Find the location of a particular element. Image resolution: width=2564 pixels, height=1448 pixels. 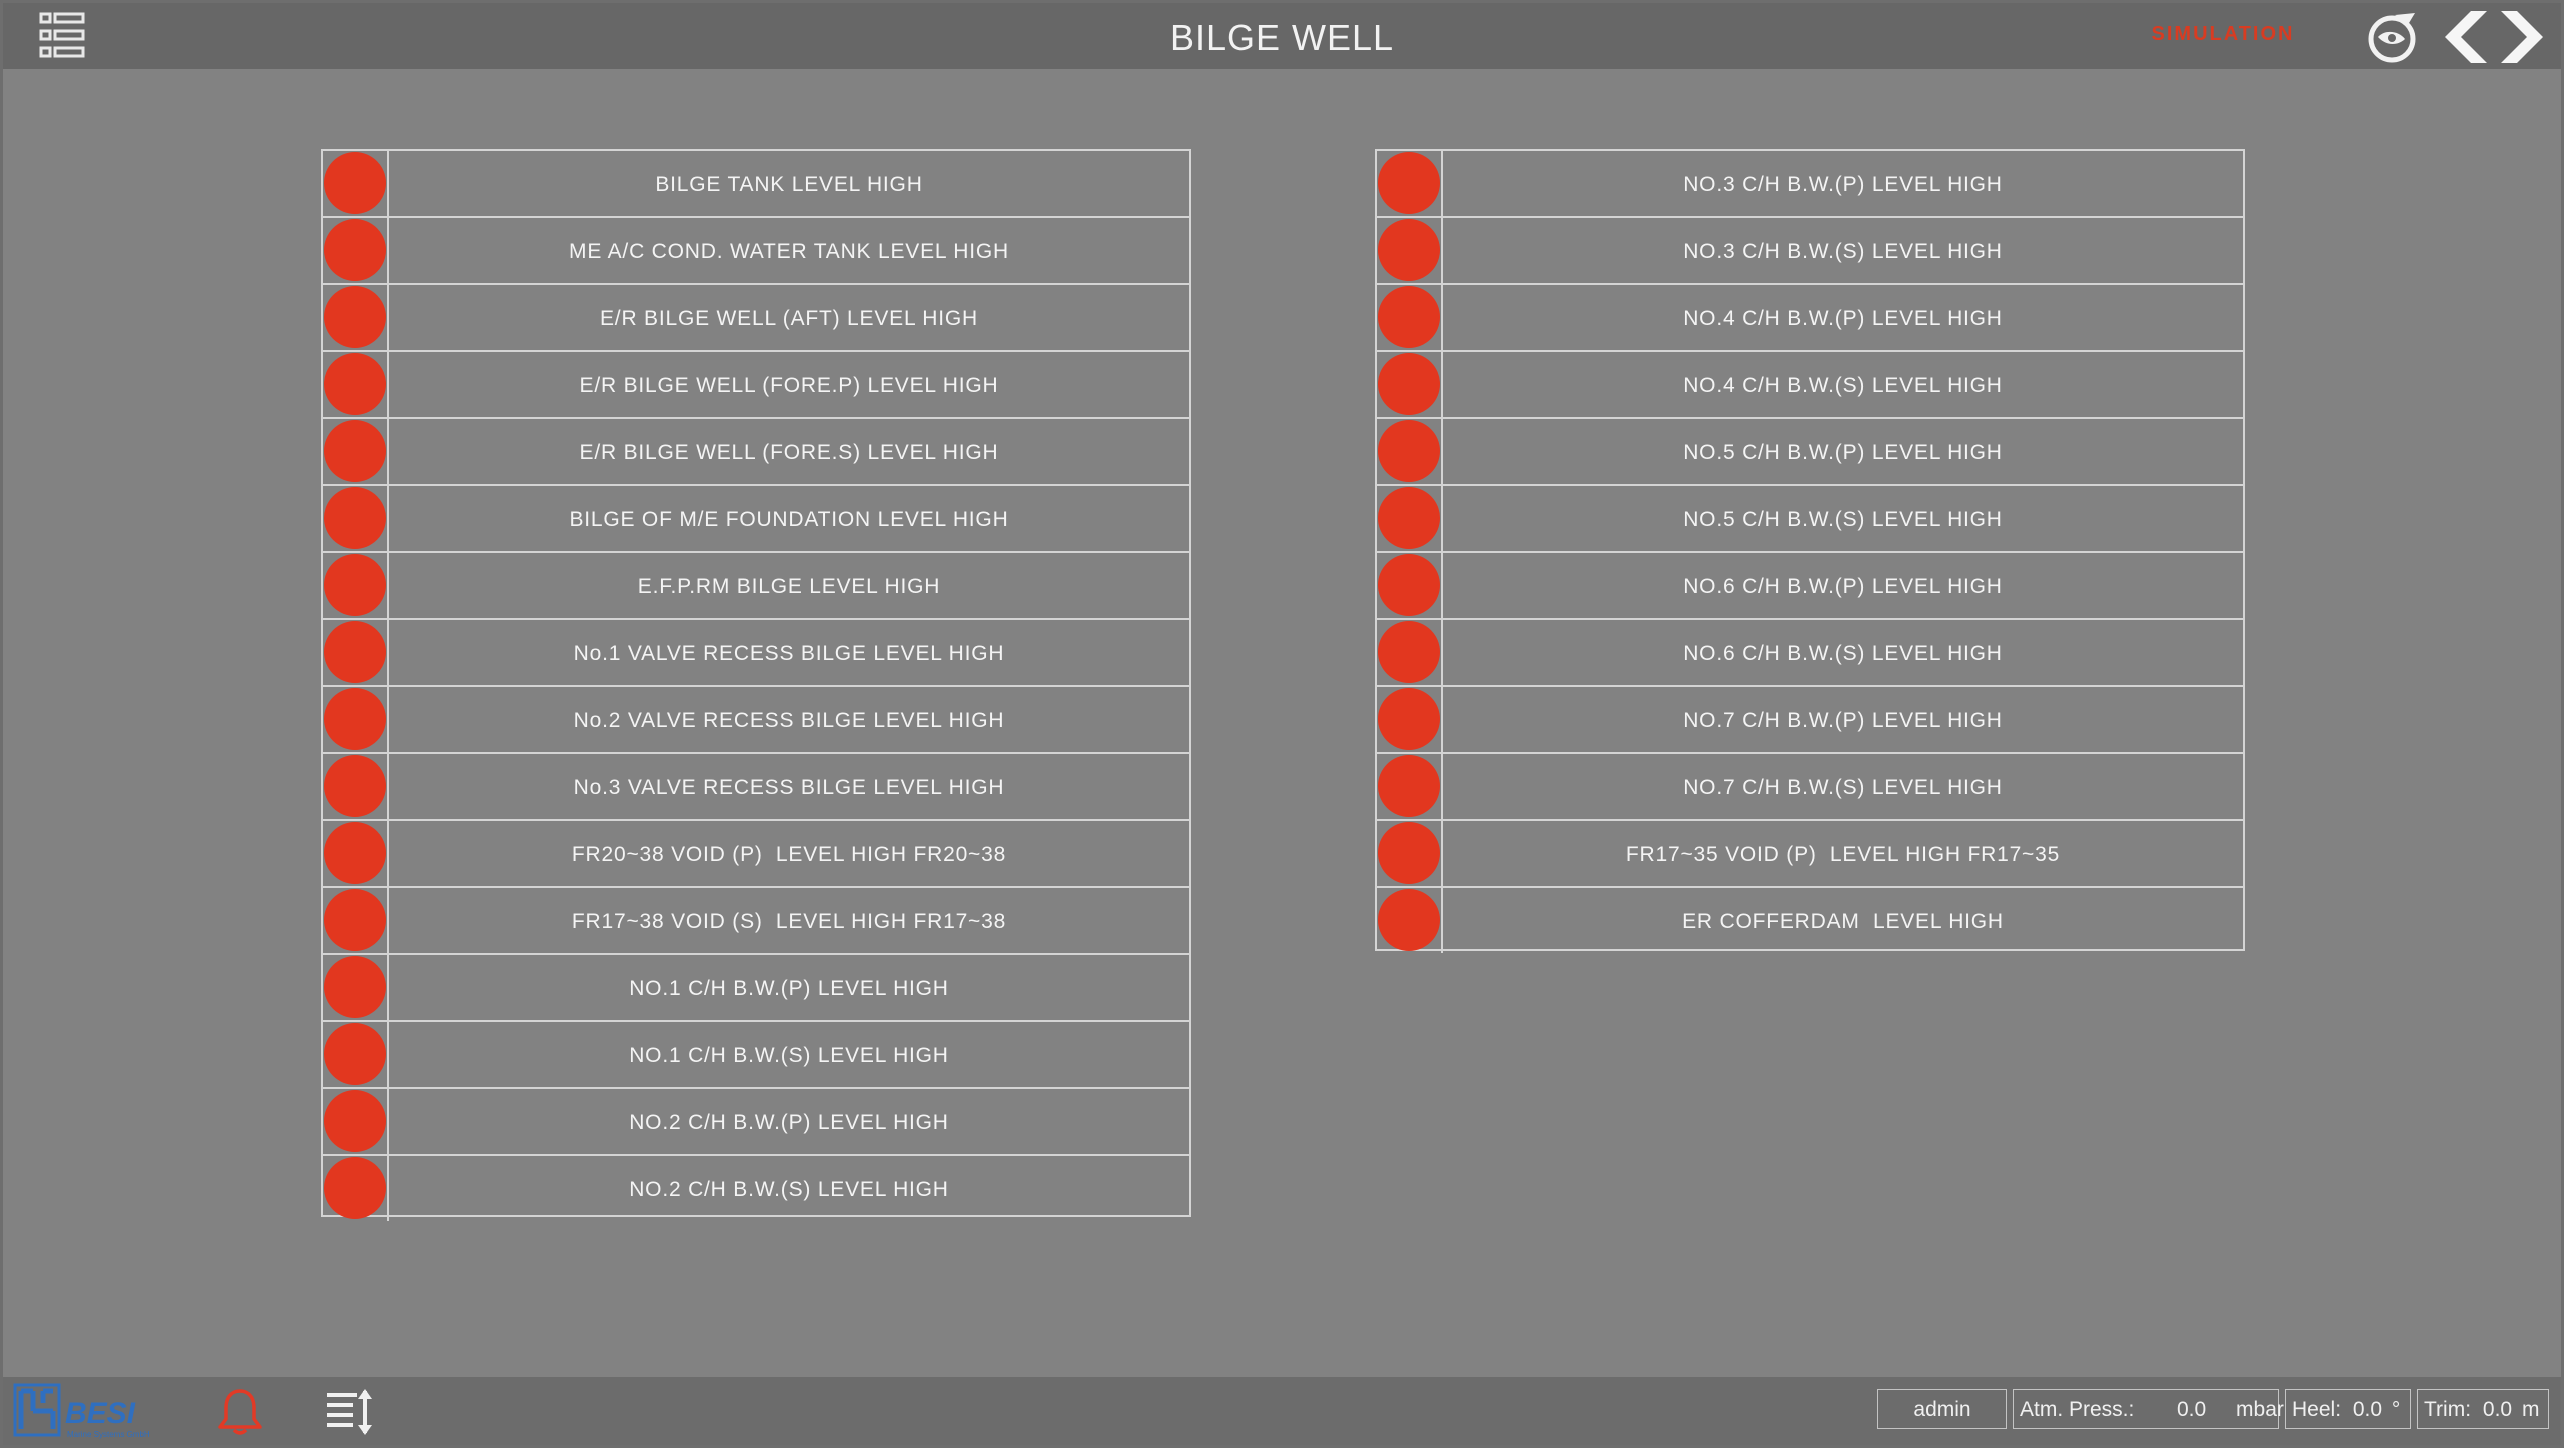

alarm-label: NO.2 C/H B.W.(P) LEVEL HIGH is located at coordinates (789, 1122).